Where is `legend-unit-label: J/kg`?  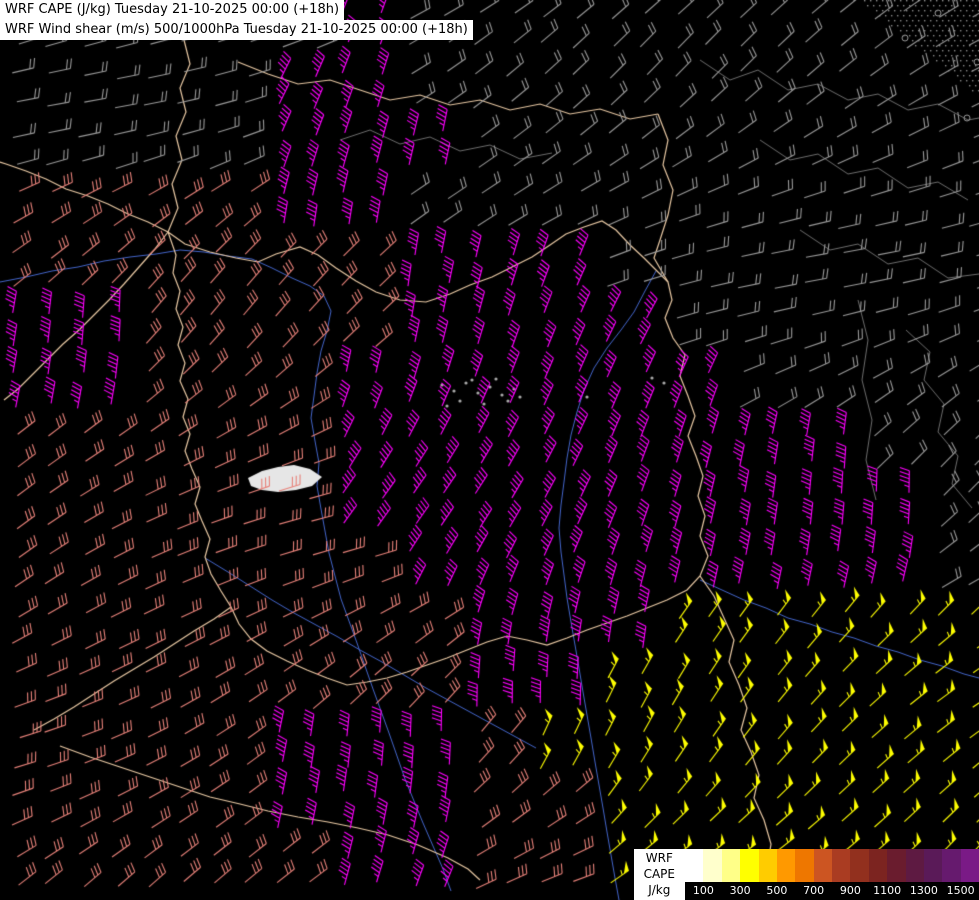 legend-unit-label: J/kg is located at coordinates (659, 890).